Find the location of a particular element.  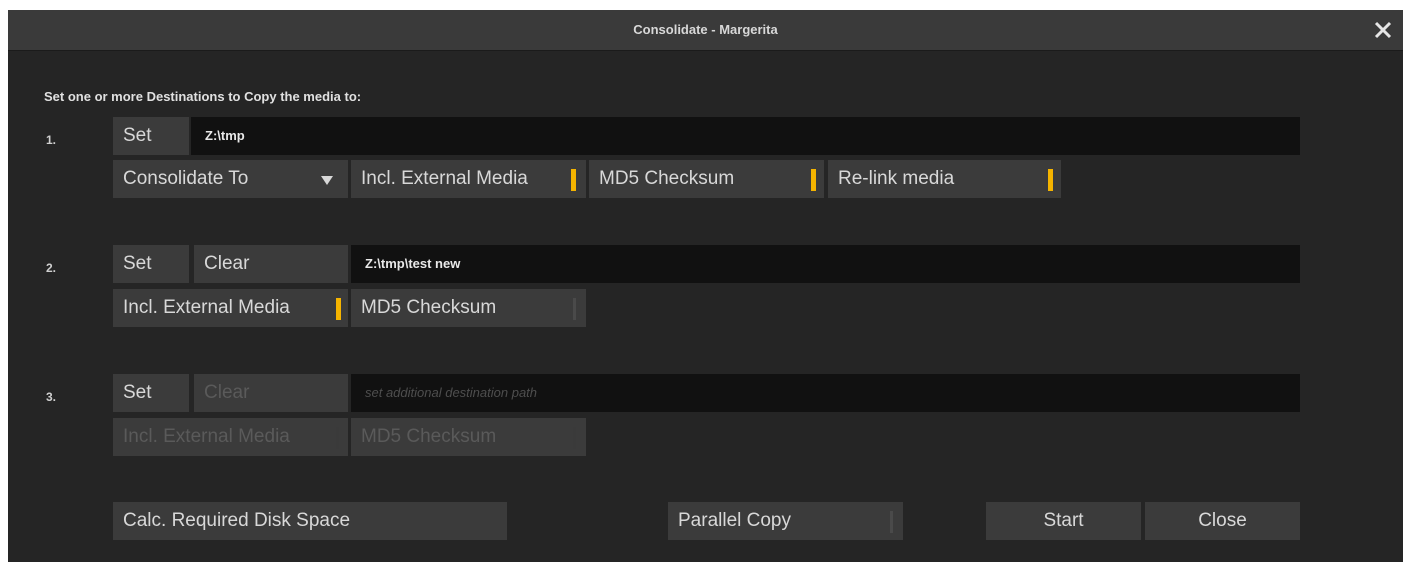

dest1-relink-label: Re-link media is located at coordinates (896, 178).